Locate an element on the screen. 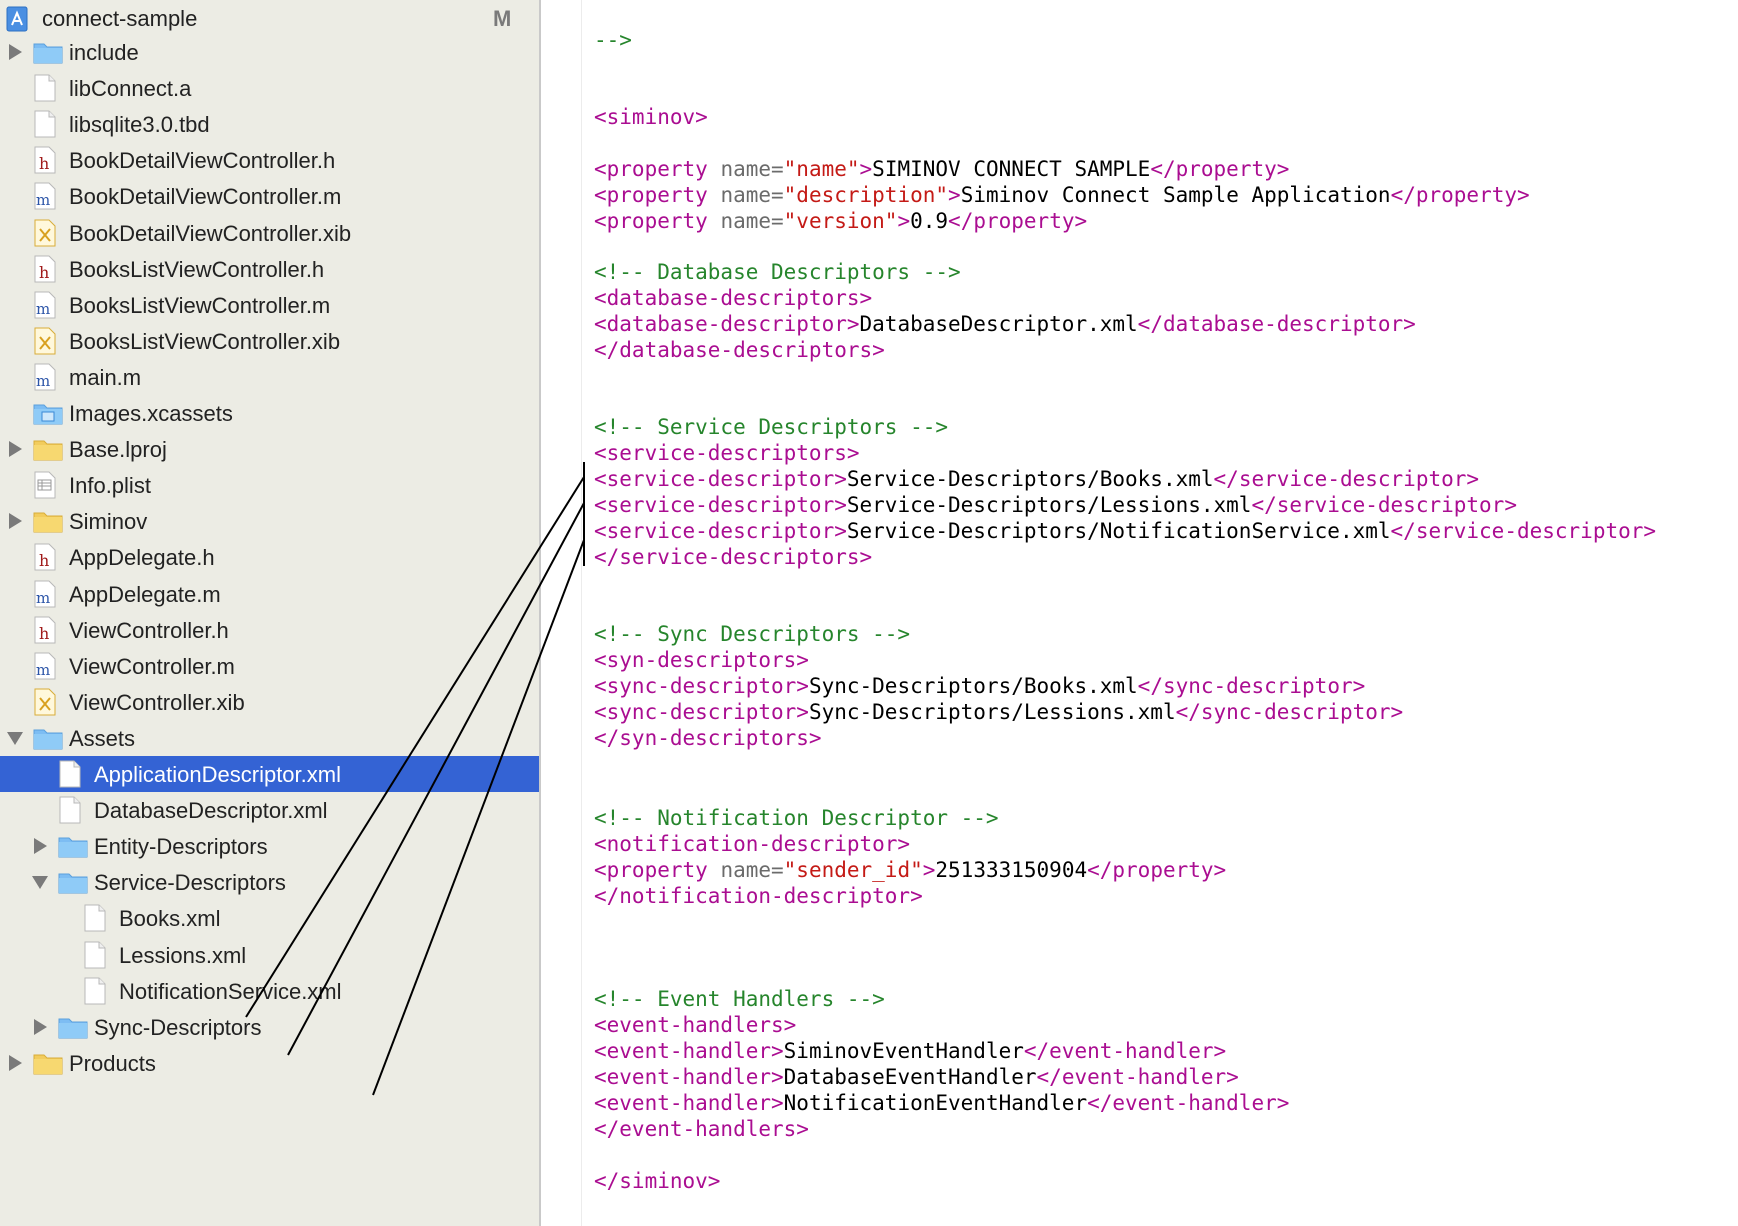  code-token-txt: Sync-Descriptors/Books.xml is located at coordinates (973, 686).